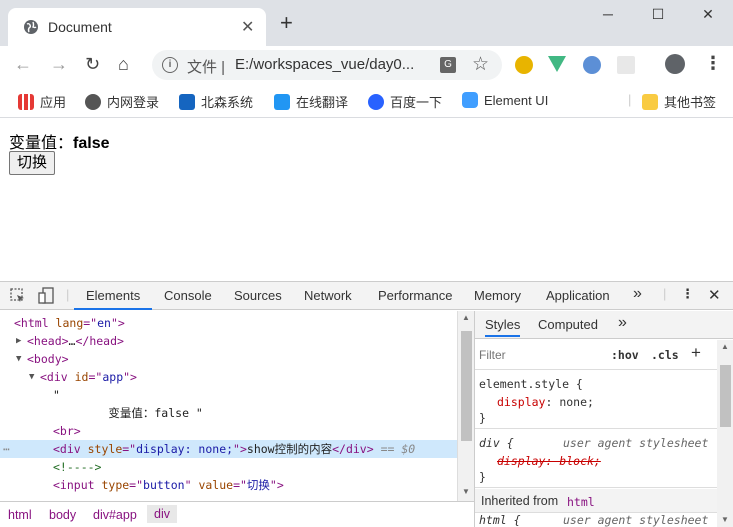  I want to click on variable-label: 变量值：, so click(41, 143).